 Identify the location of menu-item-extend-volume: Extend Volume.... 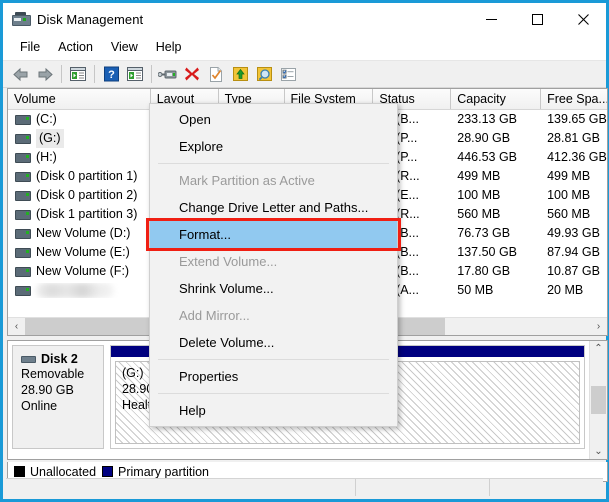
(228, 261).